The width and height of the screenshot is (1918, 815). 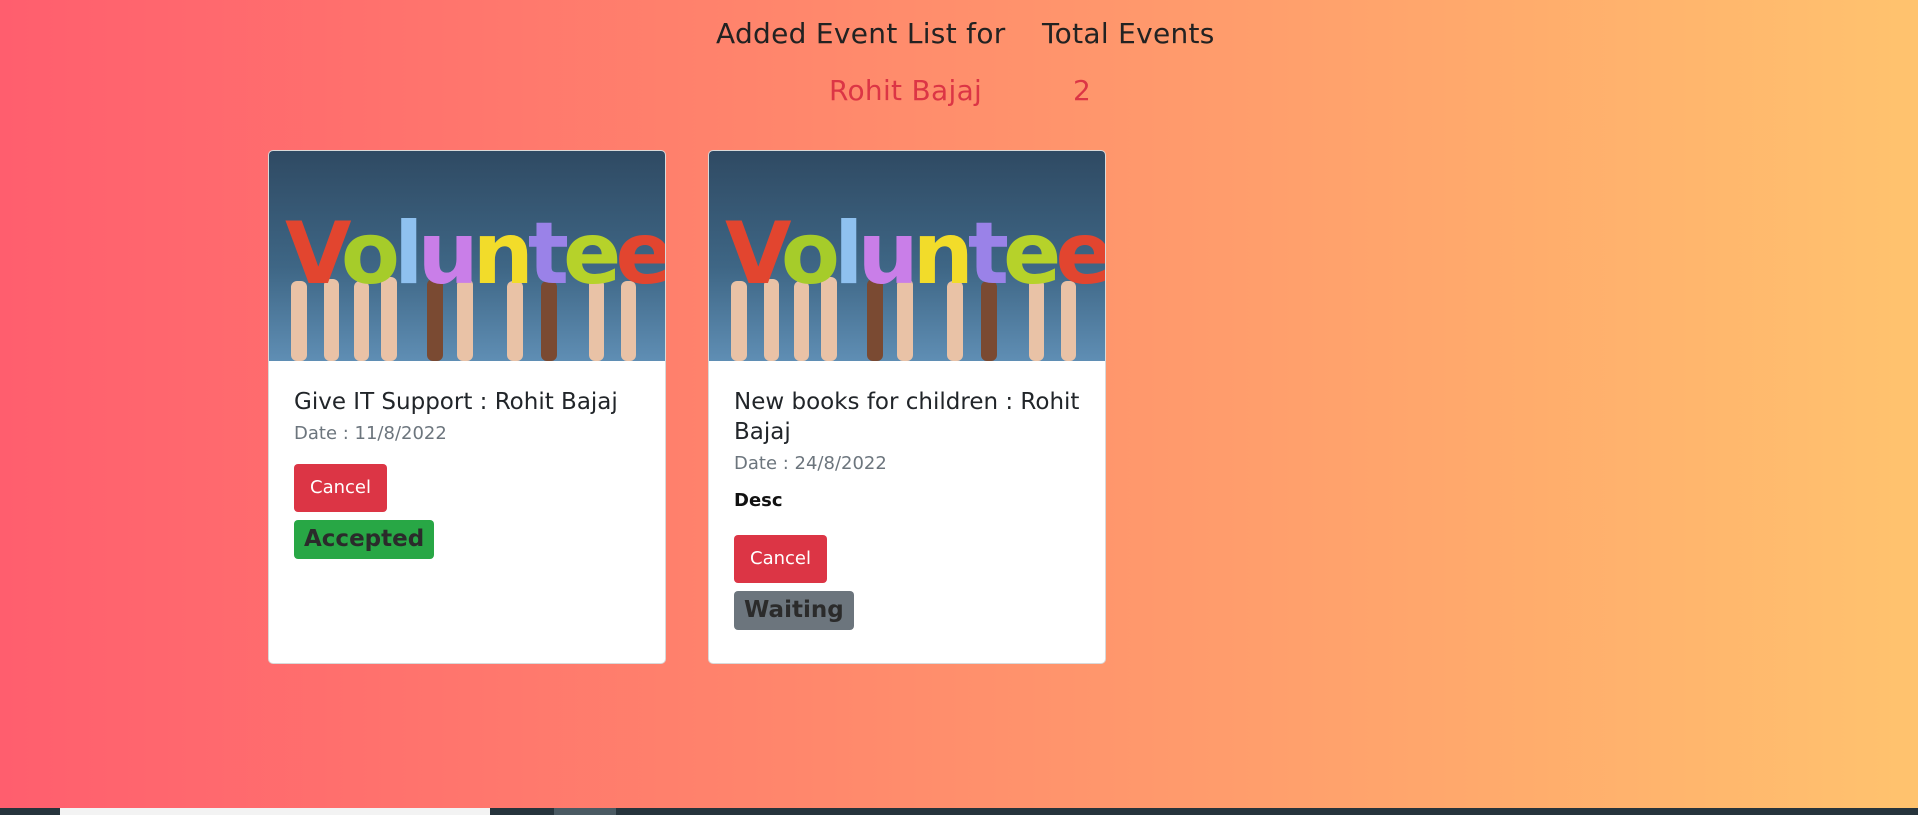 What do you see at coordinates (1082, 90) in the screenshot?
I see `total-events-count: 2` at bounding box center [1082, 90].